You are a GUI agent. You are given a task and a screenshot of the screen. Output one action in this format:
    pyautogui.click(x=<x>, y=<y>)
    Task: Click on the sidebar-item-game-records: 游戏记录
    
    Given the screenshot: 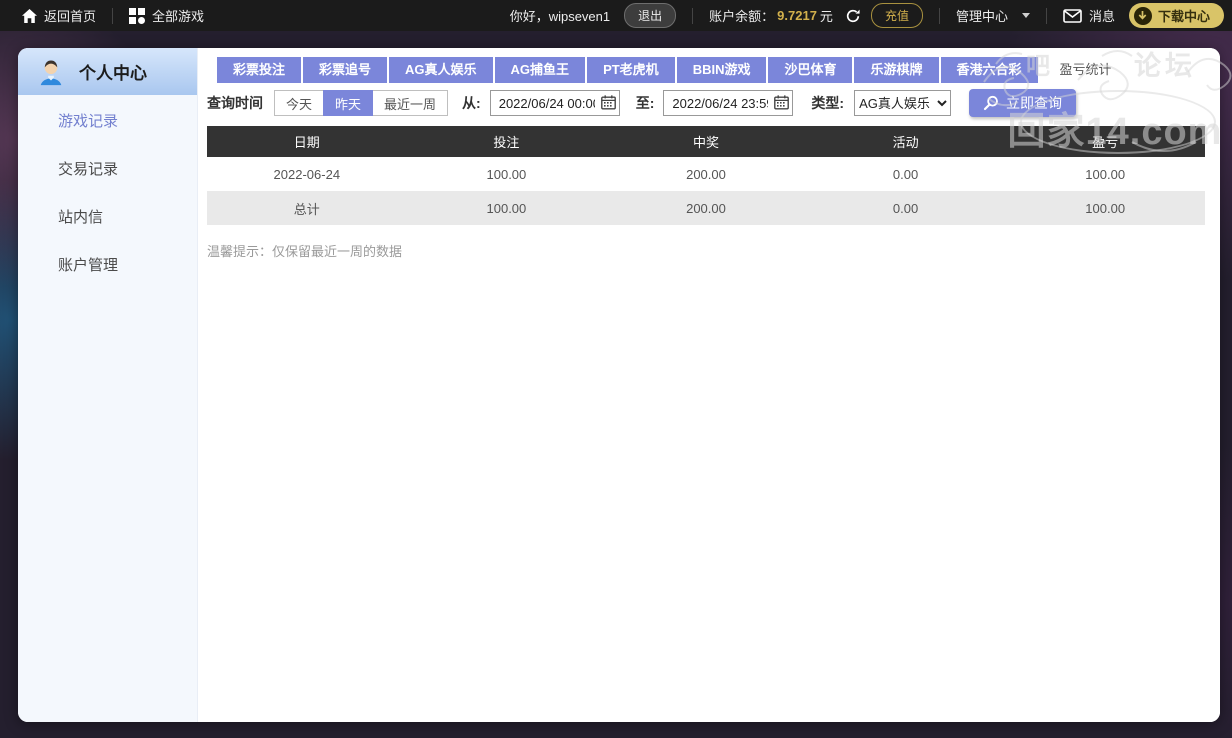 What is the action you would take?
    pyautogui.click(x=107, y=122)
    